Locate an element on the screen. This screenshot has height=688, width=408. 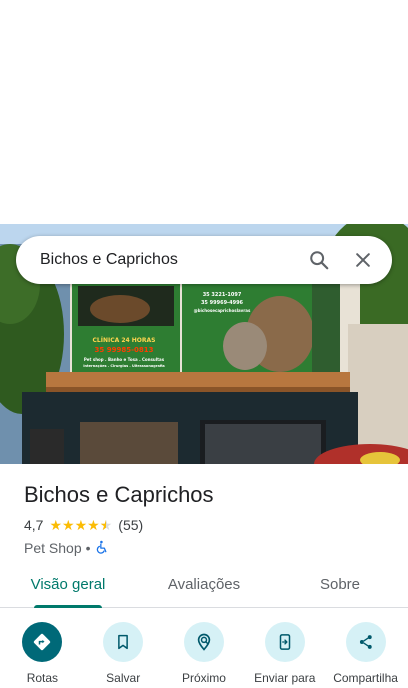
place-category: Pet Shop is located at coordinates (53, 548).